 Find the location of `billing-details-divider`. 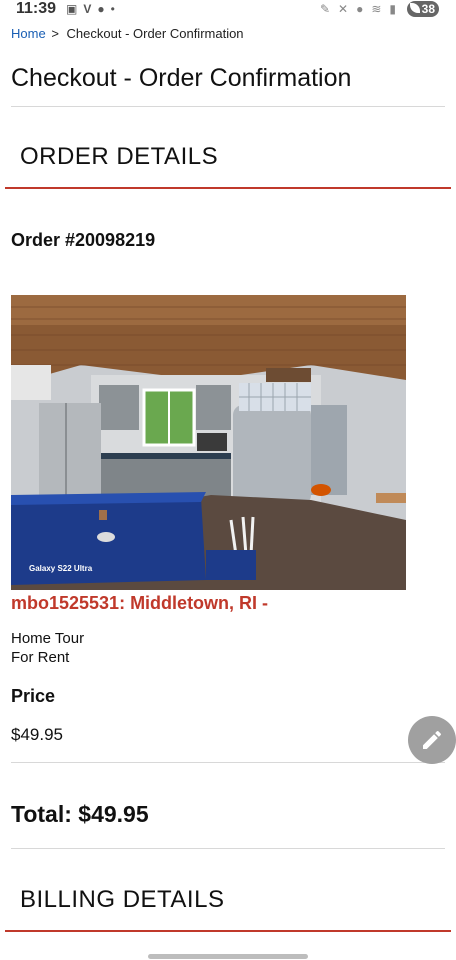

billing-details-divider is located at coordinates (228, 931).